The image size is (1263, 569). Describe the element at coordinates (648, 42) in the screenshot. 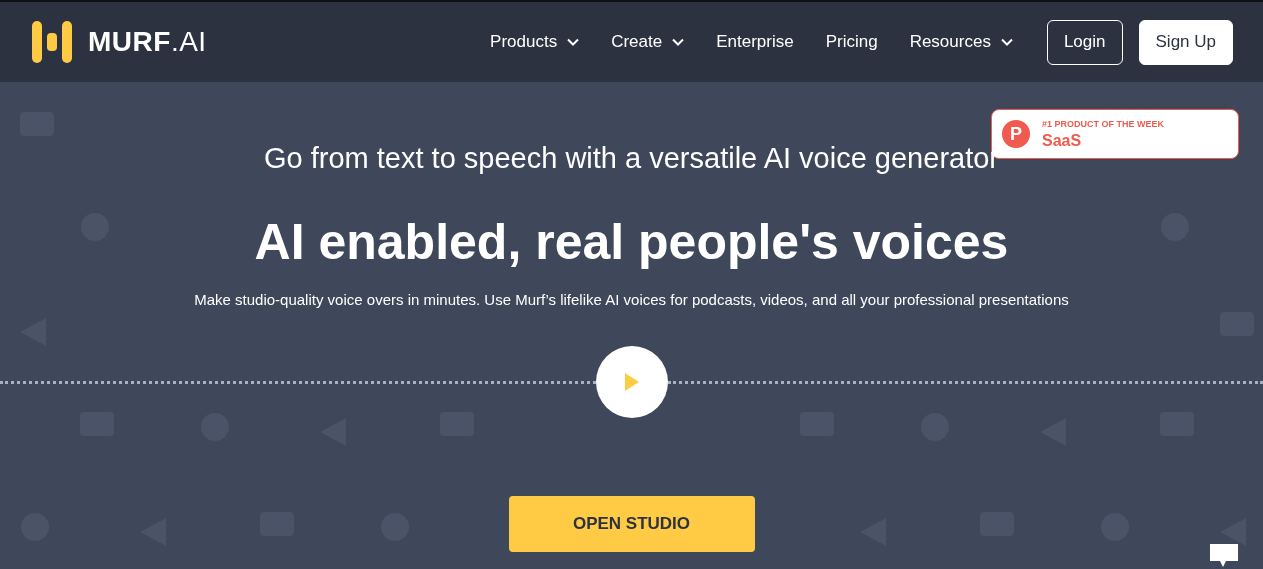

I see `nav-link: Create` at that location.